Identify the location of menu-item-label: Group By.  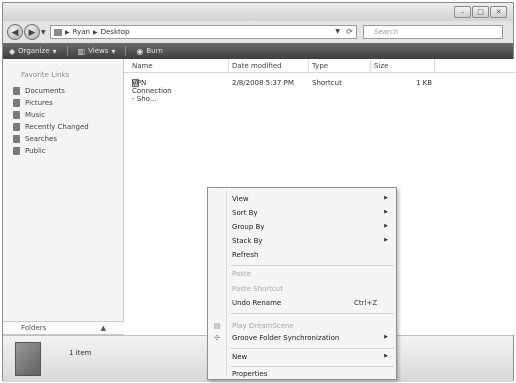
(248, 227).